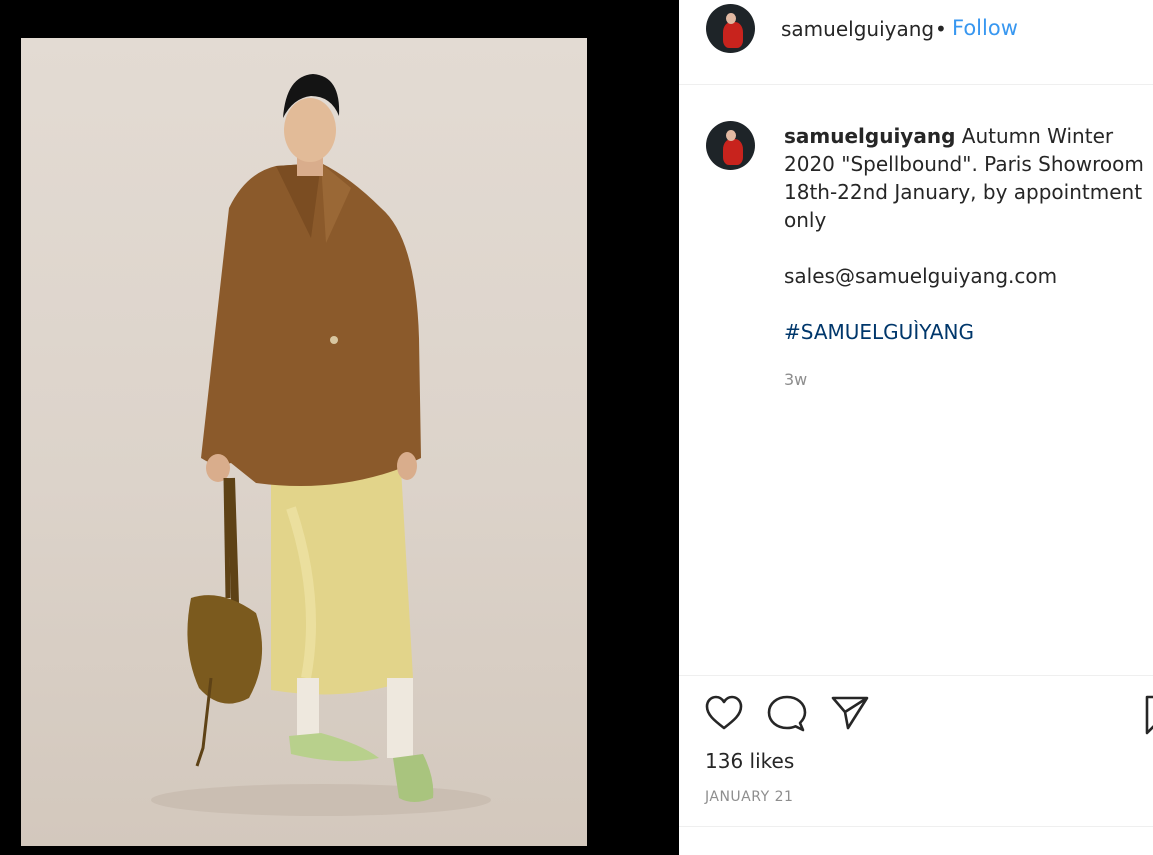  Describe the element at coordinates (724, 713) in the screenshot. I see `heart-icon` at that location.